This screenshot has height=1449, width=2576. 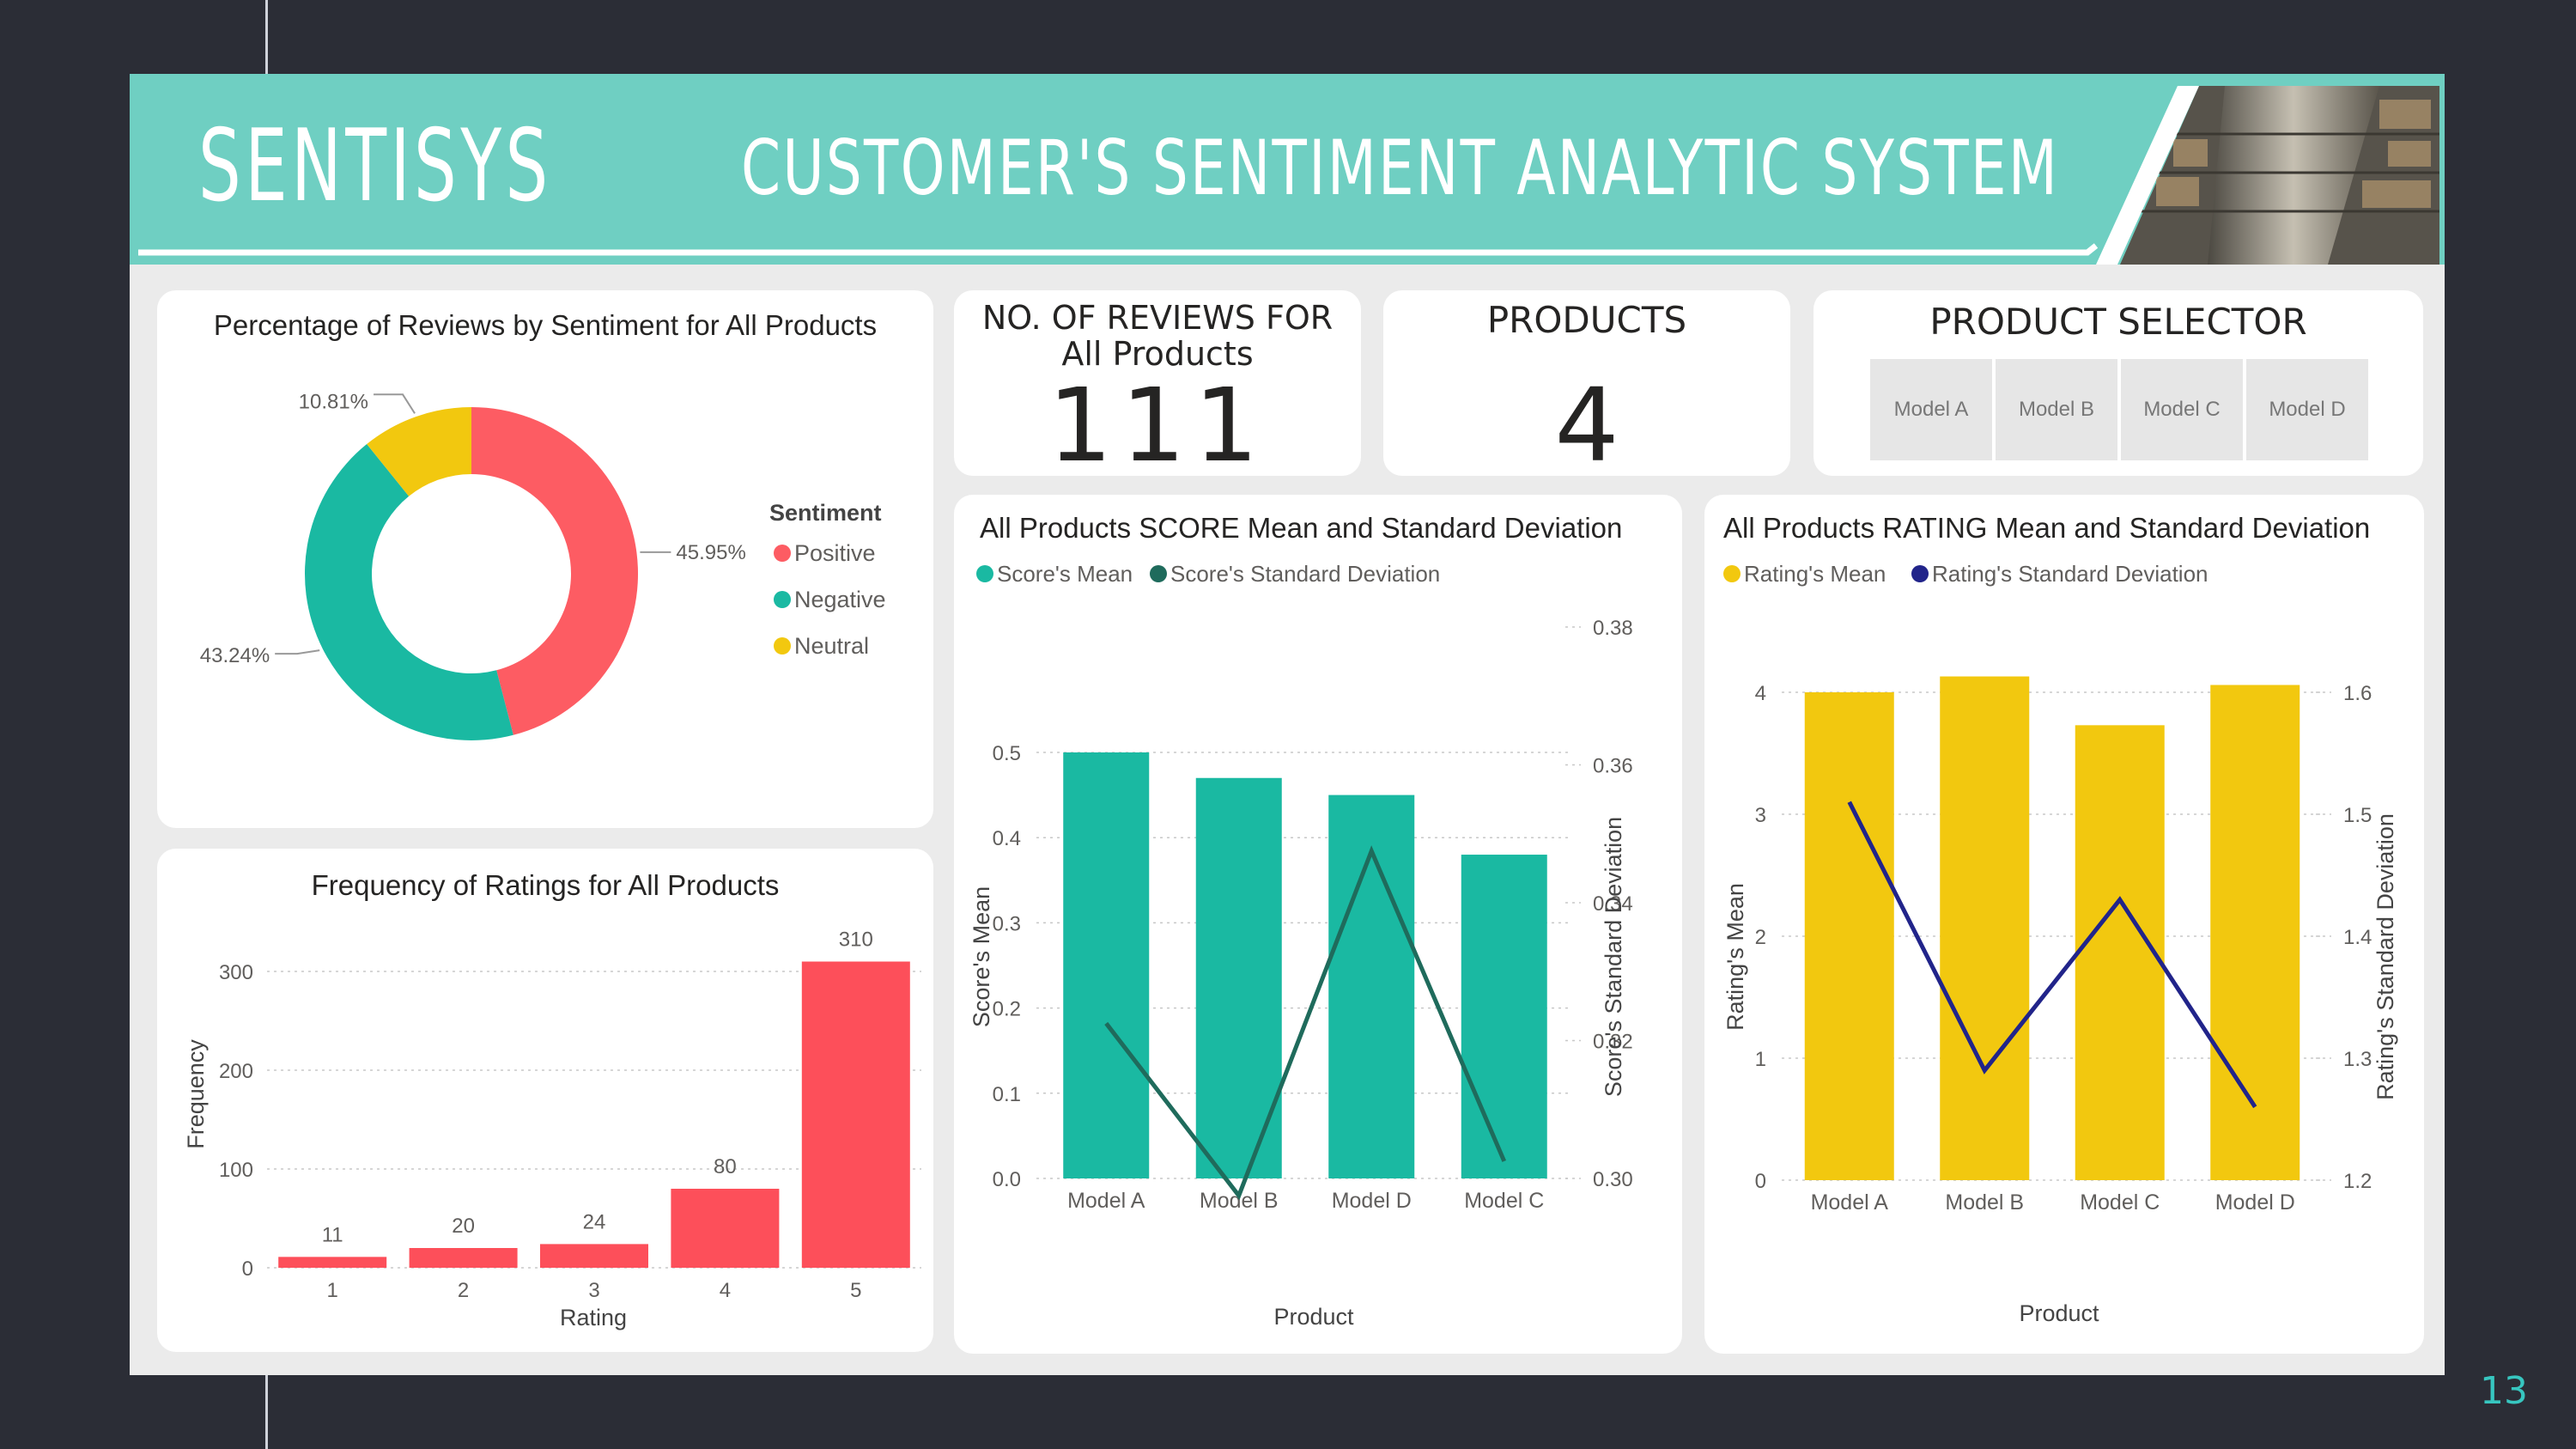 I want to click on y2-tick-label: 1.6, so click(x=2357, y=693).